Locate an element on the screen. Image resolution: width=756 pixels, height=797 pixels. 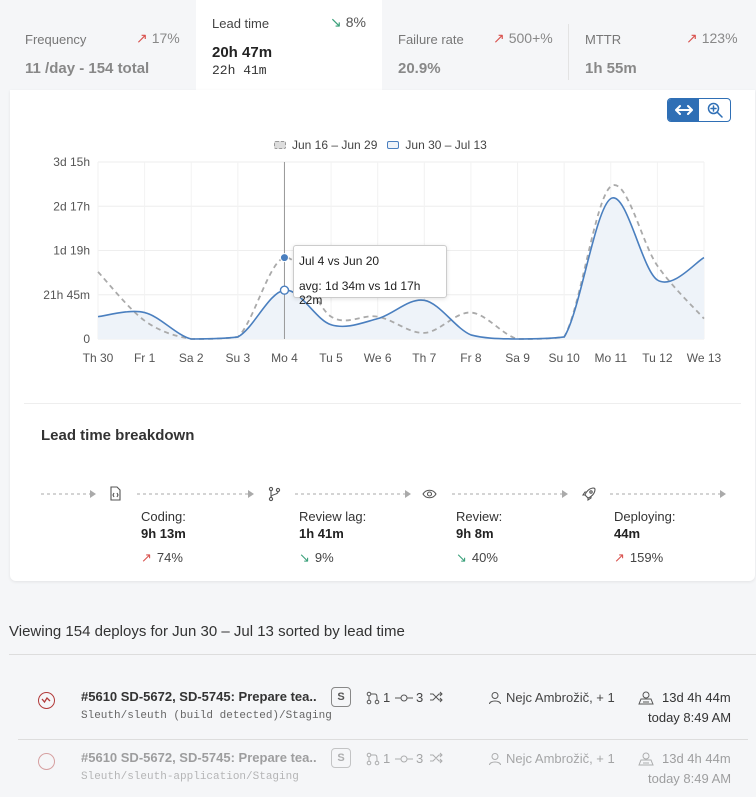
zoom-button is located at coordinates (714, 110).